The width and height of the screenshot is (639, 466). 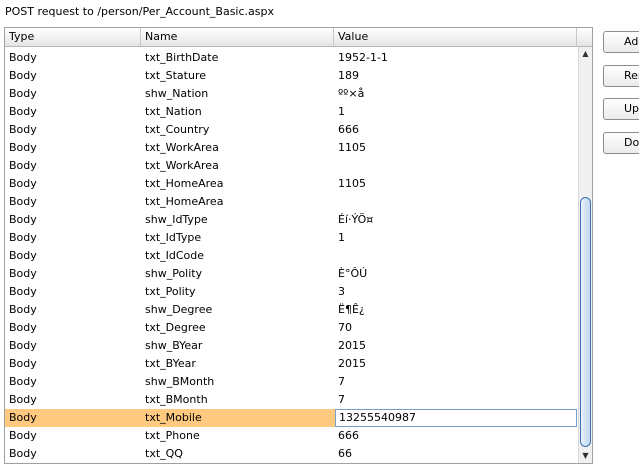 I want to click on table-row: Body txt_HomeArea 1105, so click(x=291, y=184).